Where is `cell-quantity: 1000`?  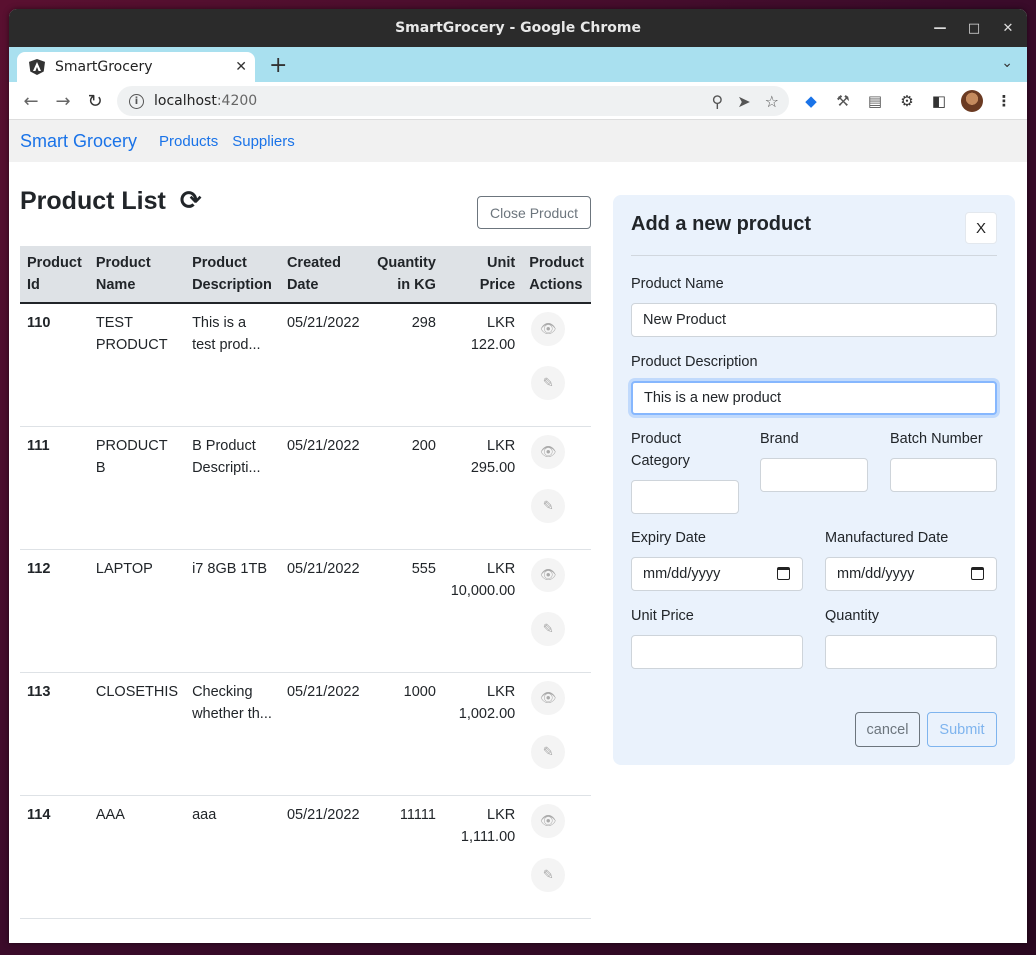 cell-quantity: 1000 is located at coordinates (404, 734).